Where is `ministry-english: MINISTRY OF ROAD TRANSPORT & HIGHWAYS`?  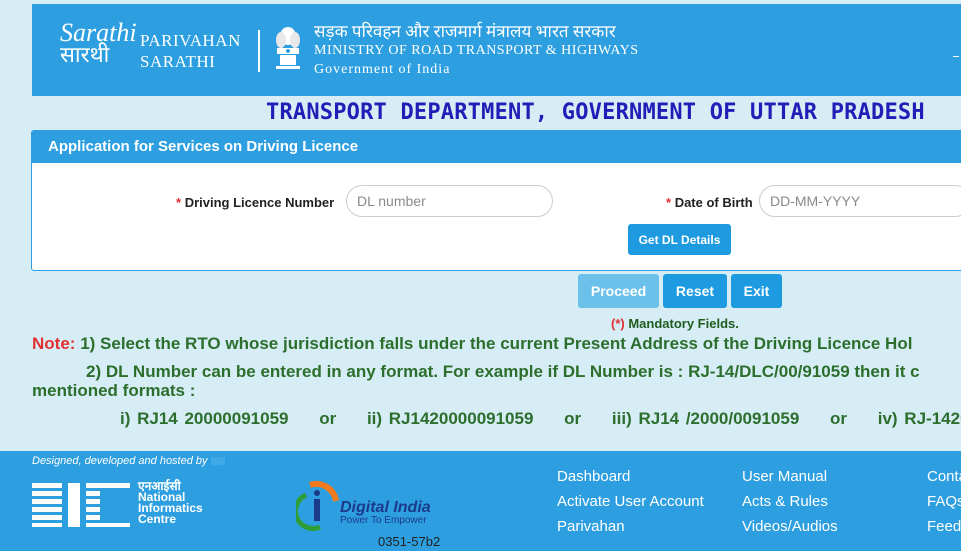
ministry-english: MINISTRY OF ROAD TRANSPORT & HIGHWAYS is located at coordinates (476, 50).